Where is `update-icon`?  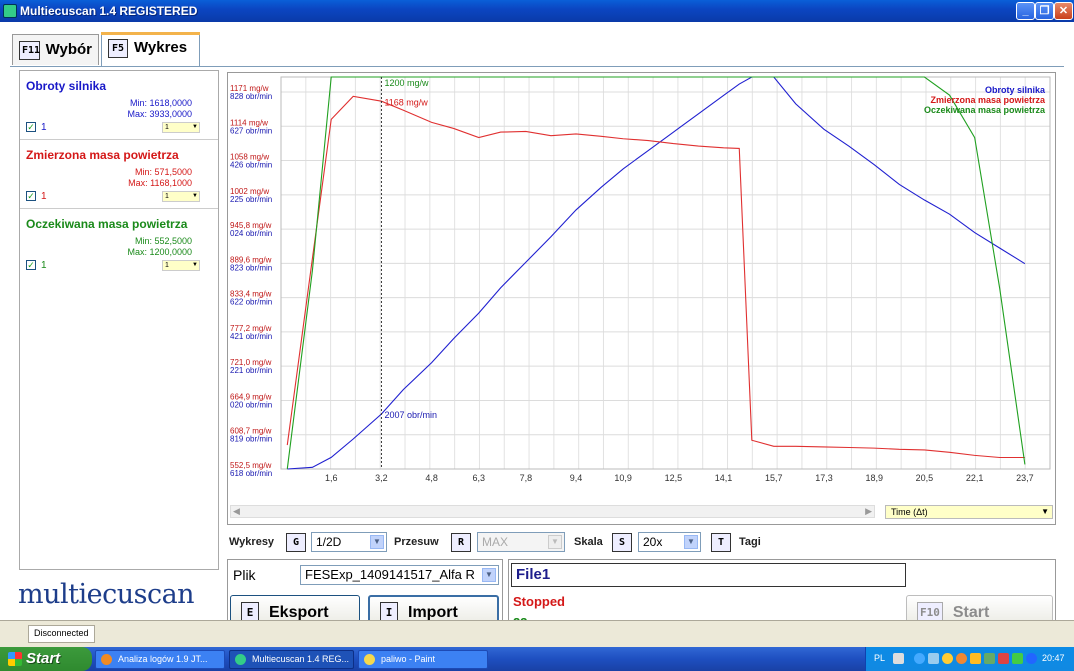
update-icon is located at coordinates (961, 658).